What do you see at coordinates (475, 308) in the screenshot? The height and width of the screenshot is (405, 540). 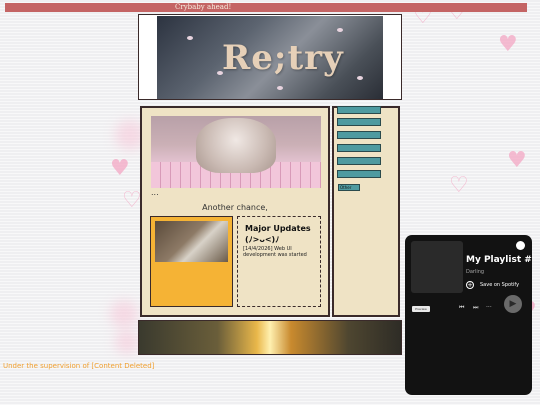 I see `skip-forward-icon: ⏭` at bounding box center [475, 308].